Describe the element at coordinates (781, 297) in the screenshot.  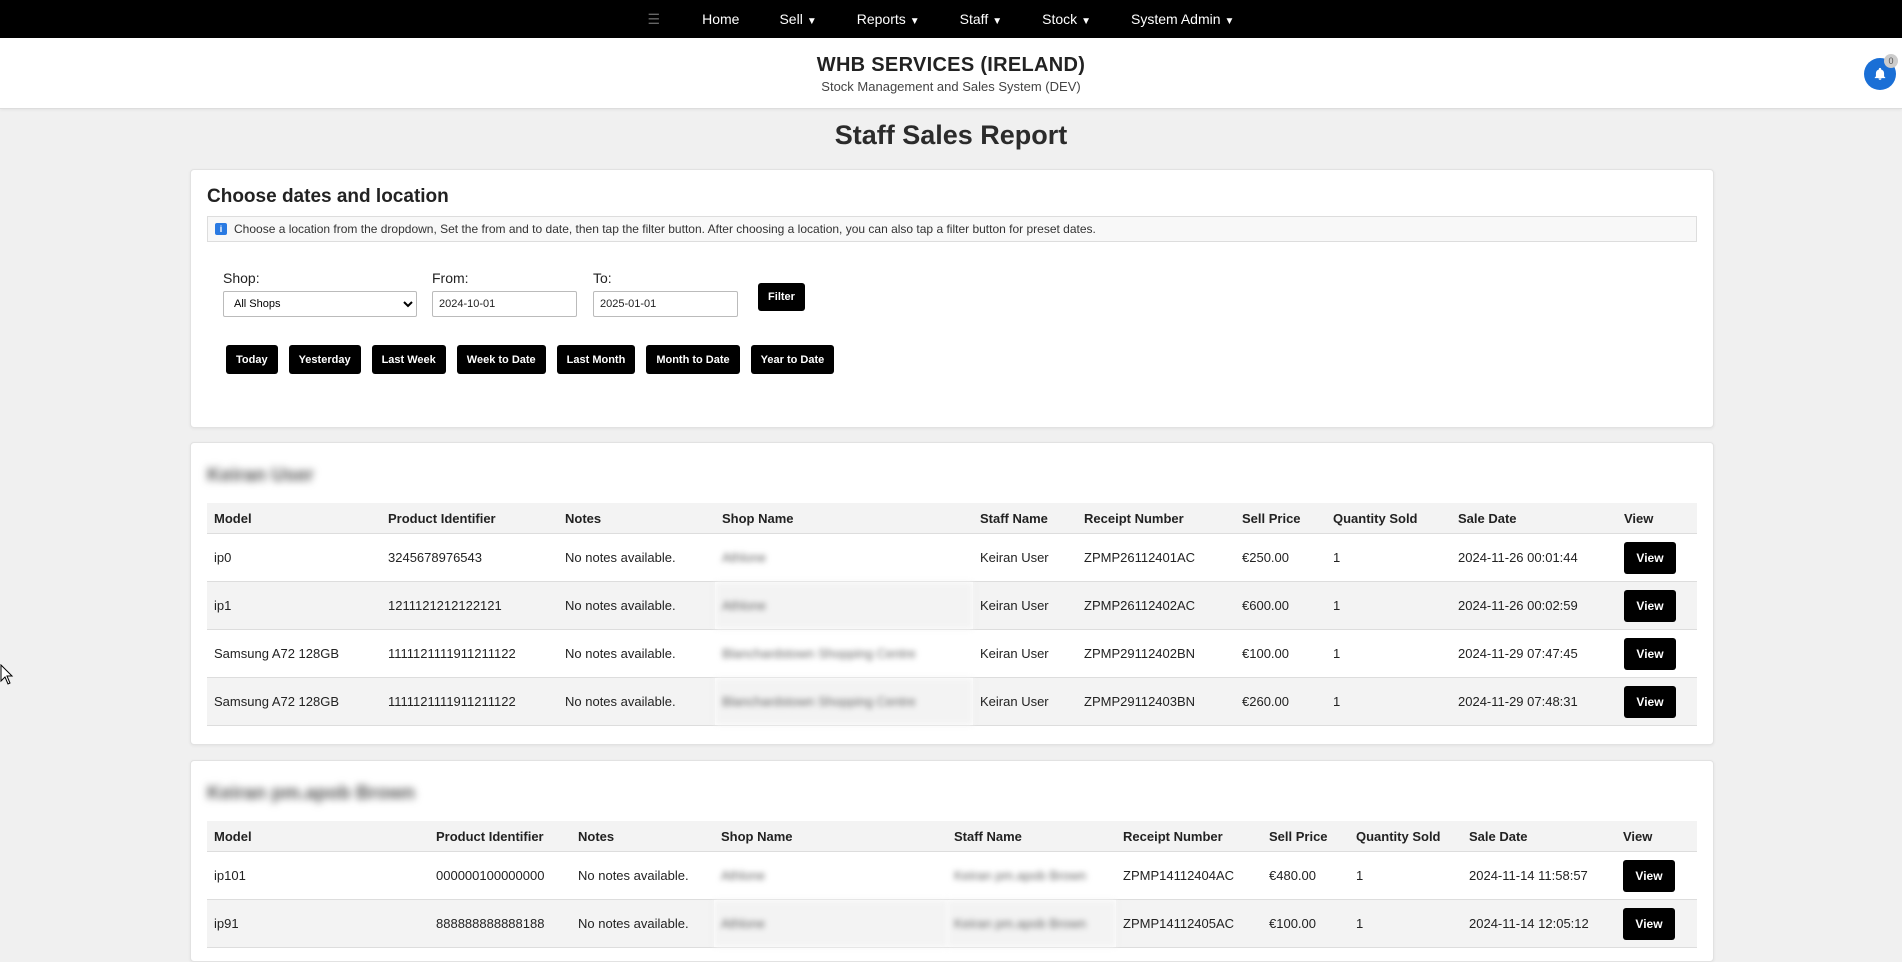
I see `filter-button: Filter` at that location.